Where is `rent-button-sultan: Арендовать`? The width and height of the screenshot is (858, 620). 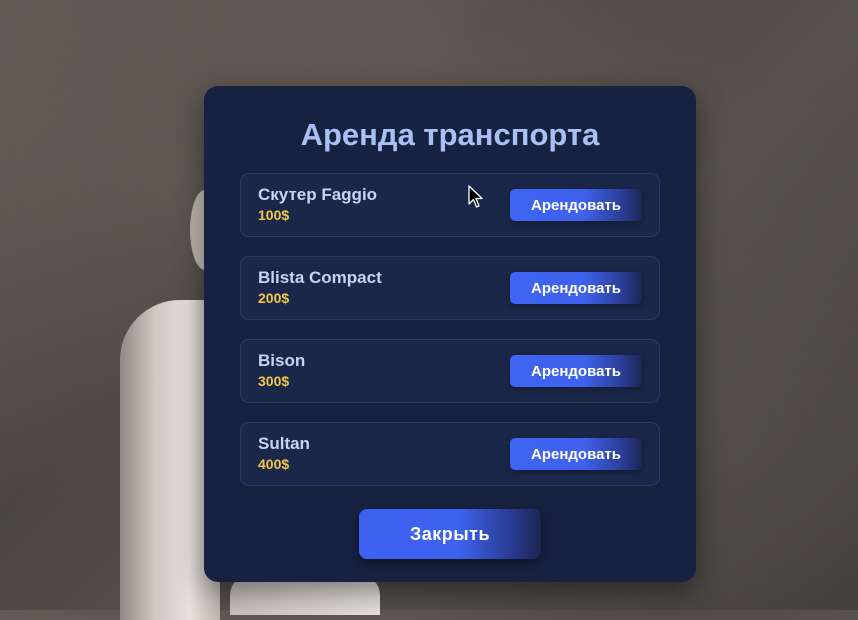 rent-button-sultan: Арендовать is located at coordinates (576, 454).